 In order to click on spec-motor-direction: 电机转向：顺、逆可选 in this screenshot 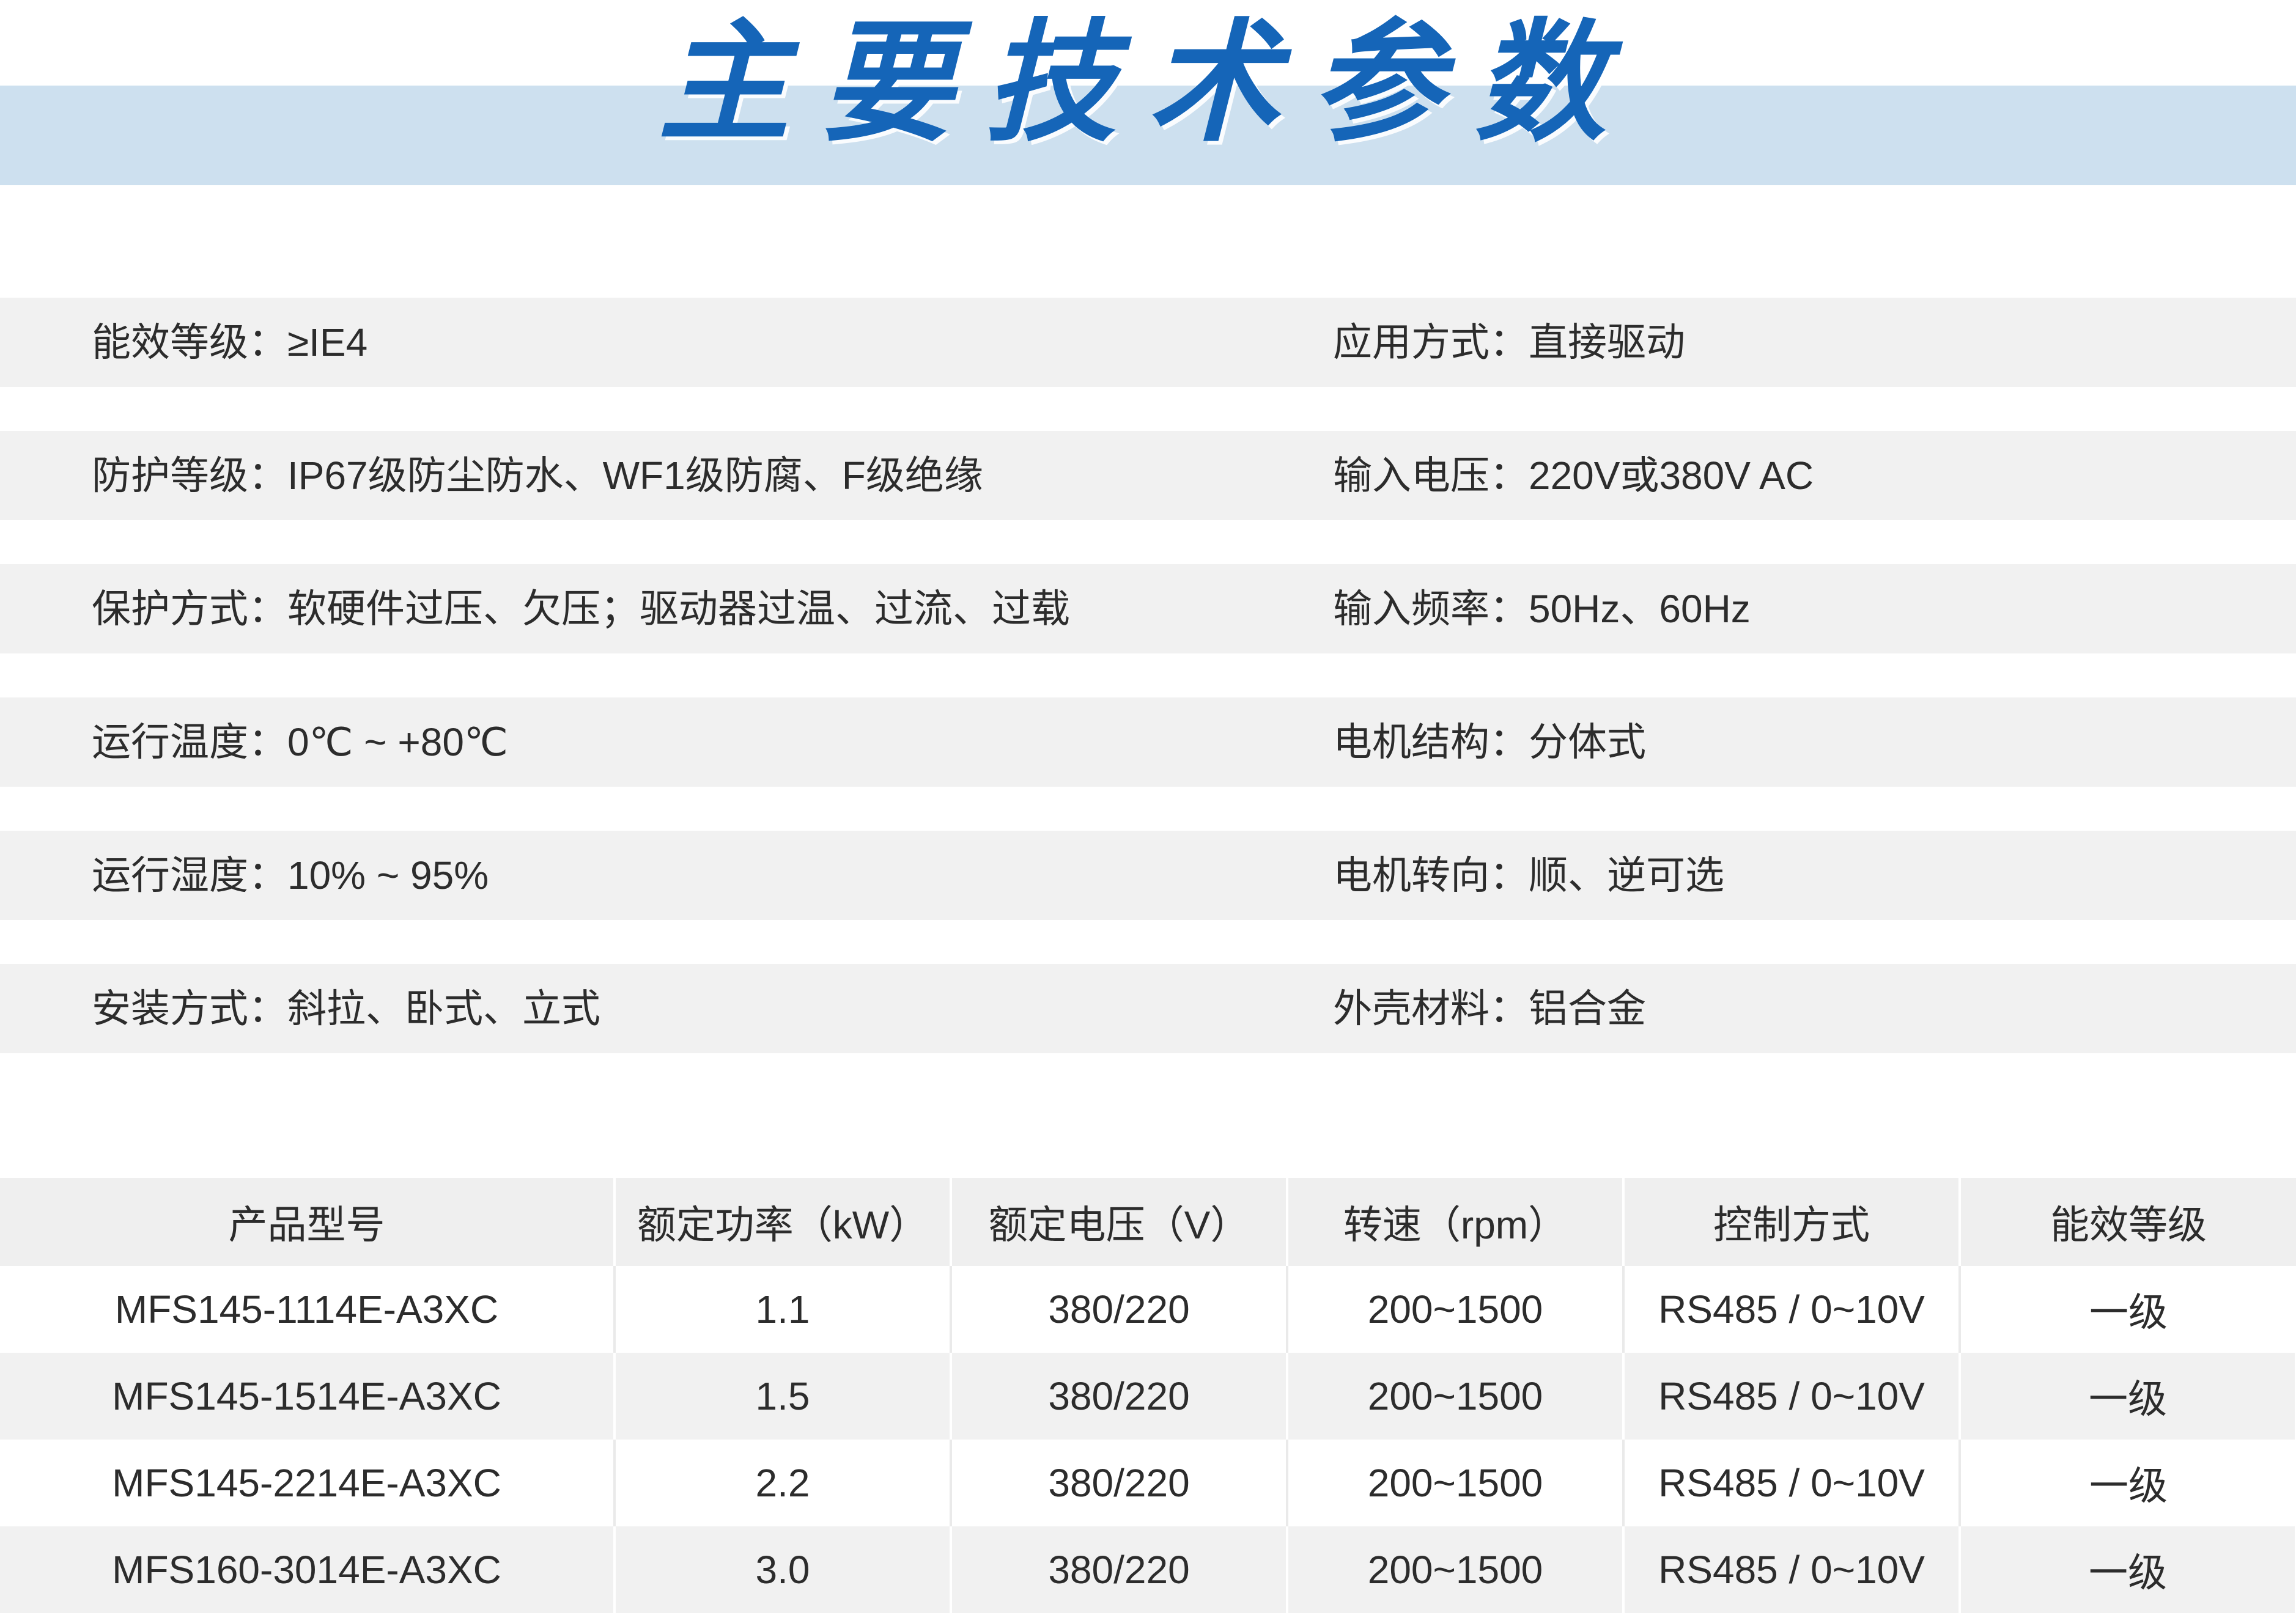, I will do `click(1529, 875)`.